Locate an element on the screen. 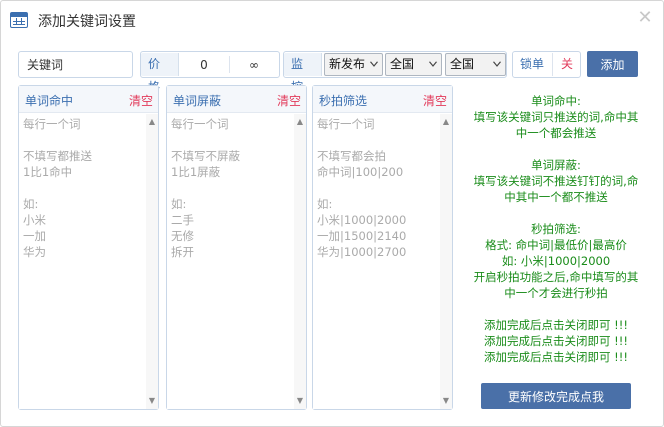  price-min-input is located at coordinates (204, 64).